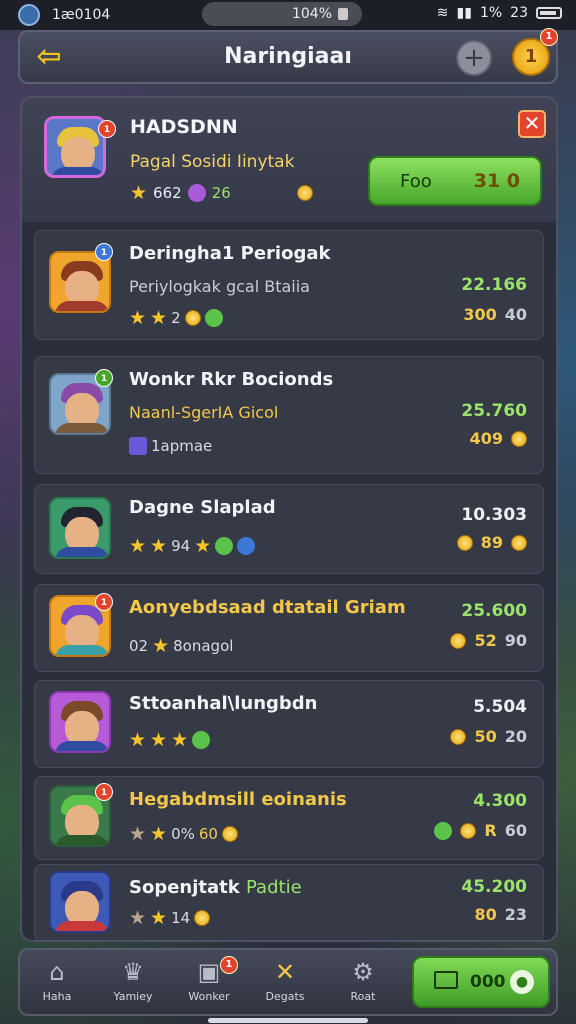 The width and height of the screenshot is (576, 1024). Describe the element at coordinates (182, 446) in the screenshot. I see `player-meta-value: 1apmae` at that location.